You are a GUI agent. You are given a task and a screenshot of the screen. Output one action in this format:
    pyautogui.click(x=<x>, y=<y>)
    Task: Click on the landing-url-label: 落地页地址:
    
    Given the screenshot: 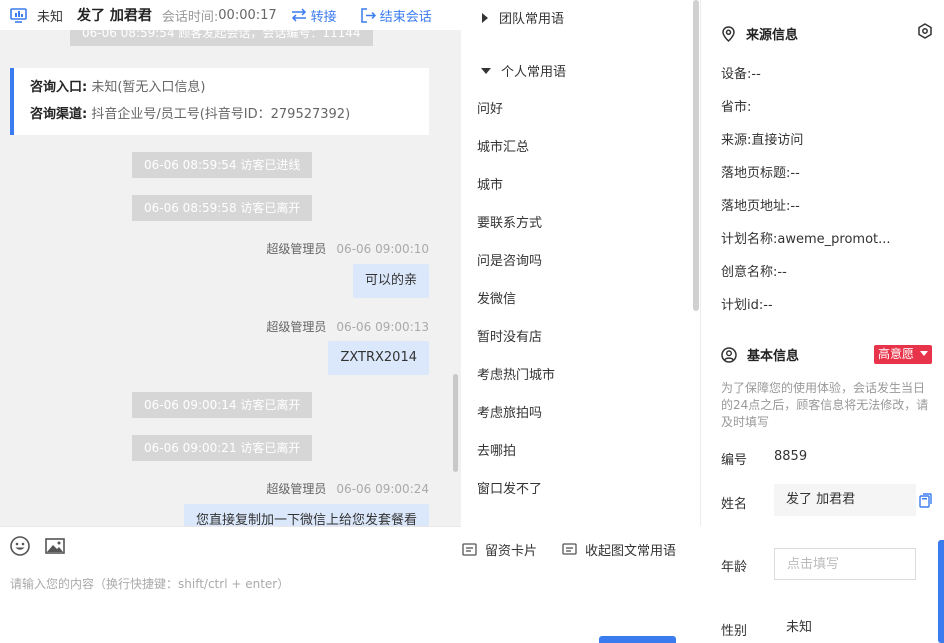 What is the action you would take?
    pyautogui.click(x=756, y=206)
    